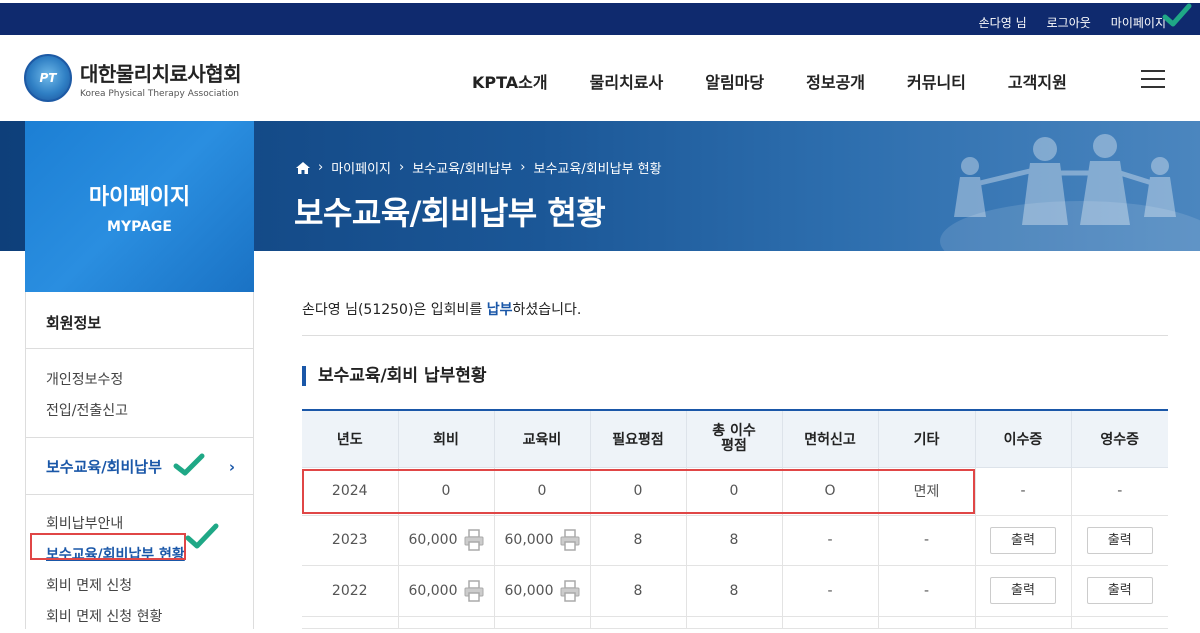 Image resolution: width=1200 pixels, height=633 pixels. I want to click on sidebar-item-transfer: 전입/전출신고, so click(149, 411).